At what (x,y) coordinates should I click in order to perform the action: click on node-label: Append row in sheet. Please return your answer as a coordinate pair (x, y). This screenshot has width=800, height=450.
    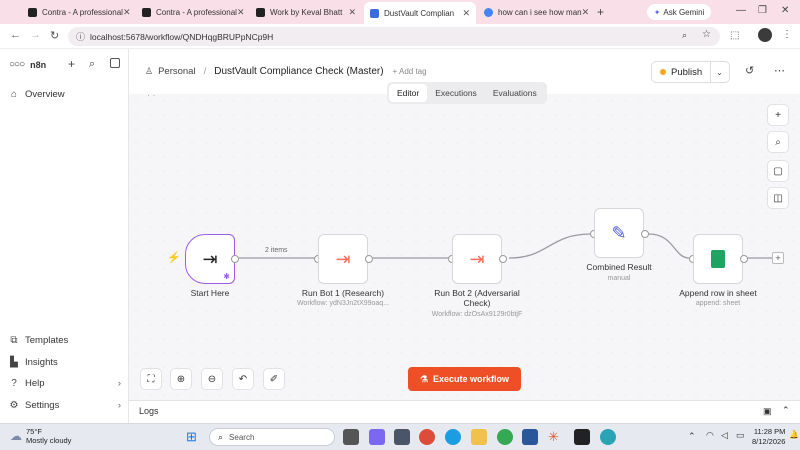
    Looking at the image, I should click on (718, 293).